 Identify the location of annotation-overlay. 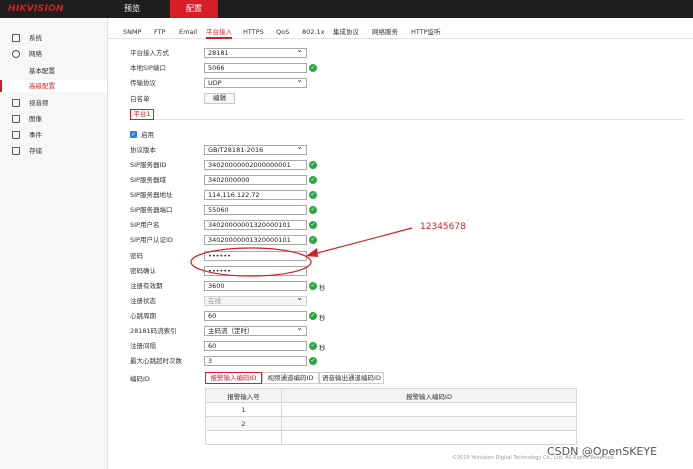
(301, 252).